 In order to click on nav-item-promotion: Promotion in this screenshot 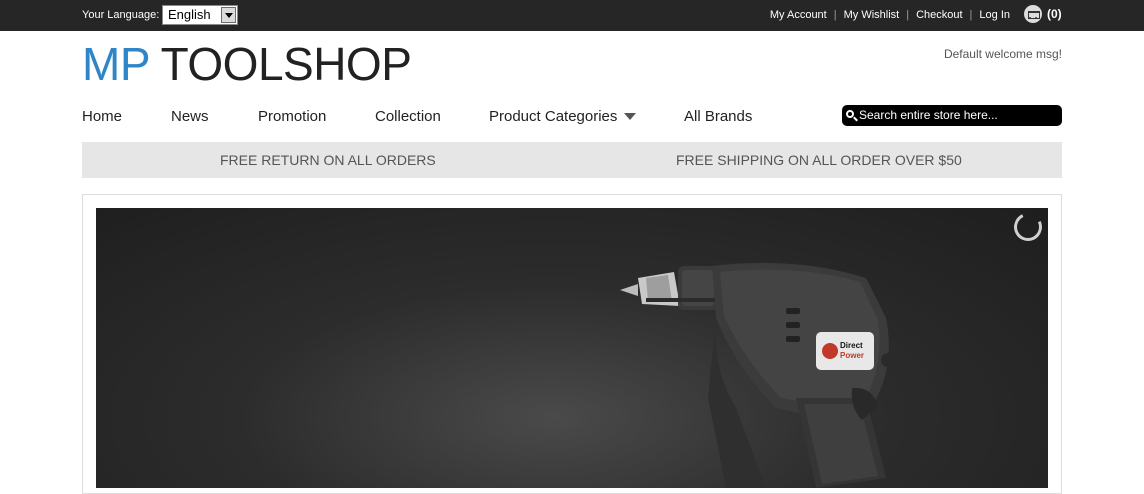, I will do `click(292, 116)`.